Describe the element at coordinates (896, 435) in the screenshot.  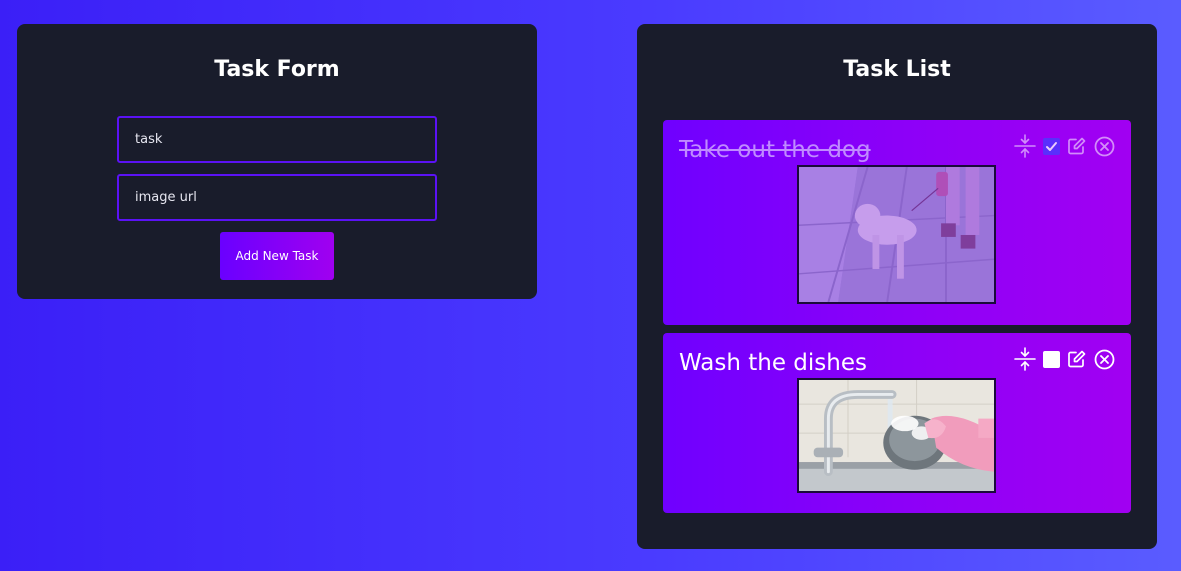
I see `dish-washing-photo` at that location.